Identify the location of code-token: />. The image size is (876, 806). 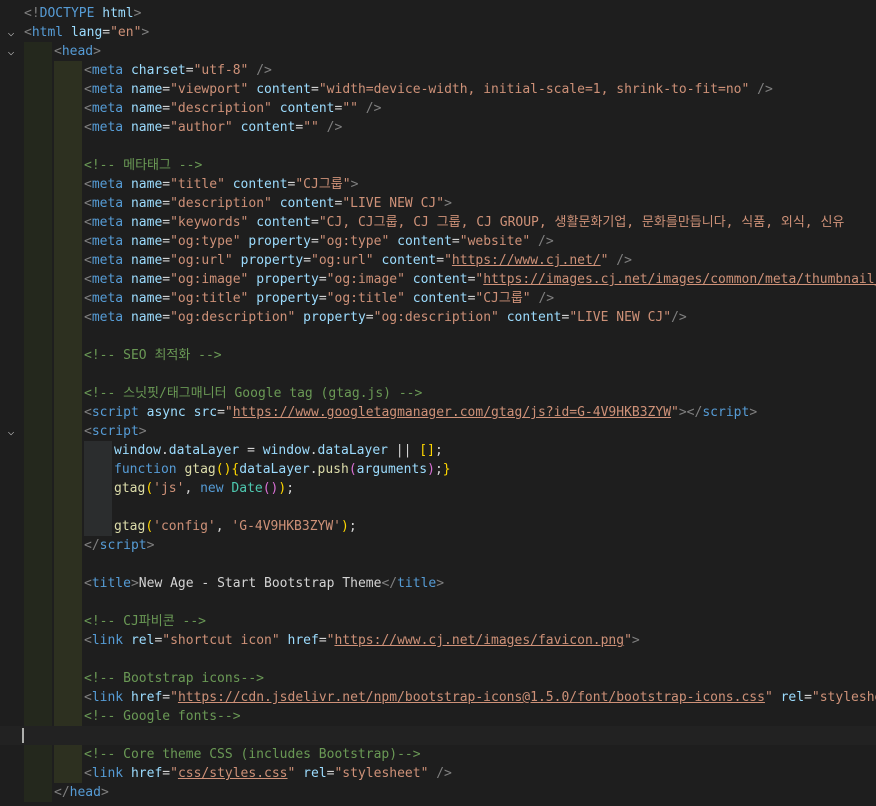
(679, 317).